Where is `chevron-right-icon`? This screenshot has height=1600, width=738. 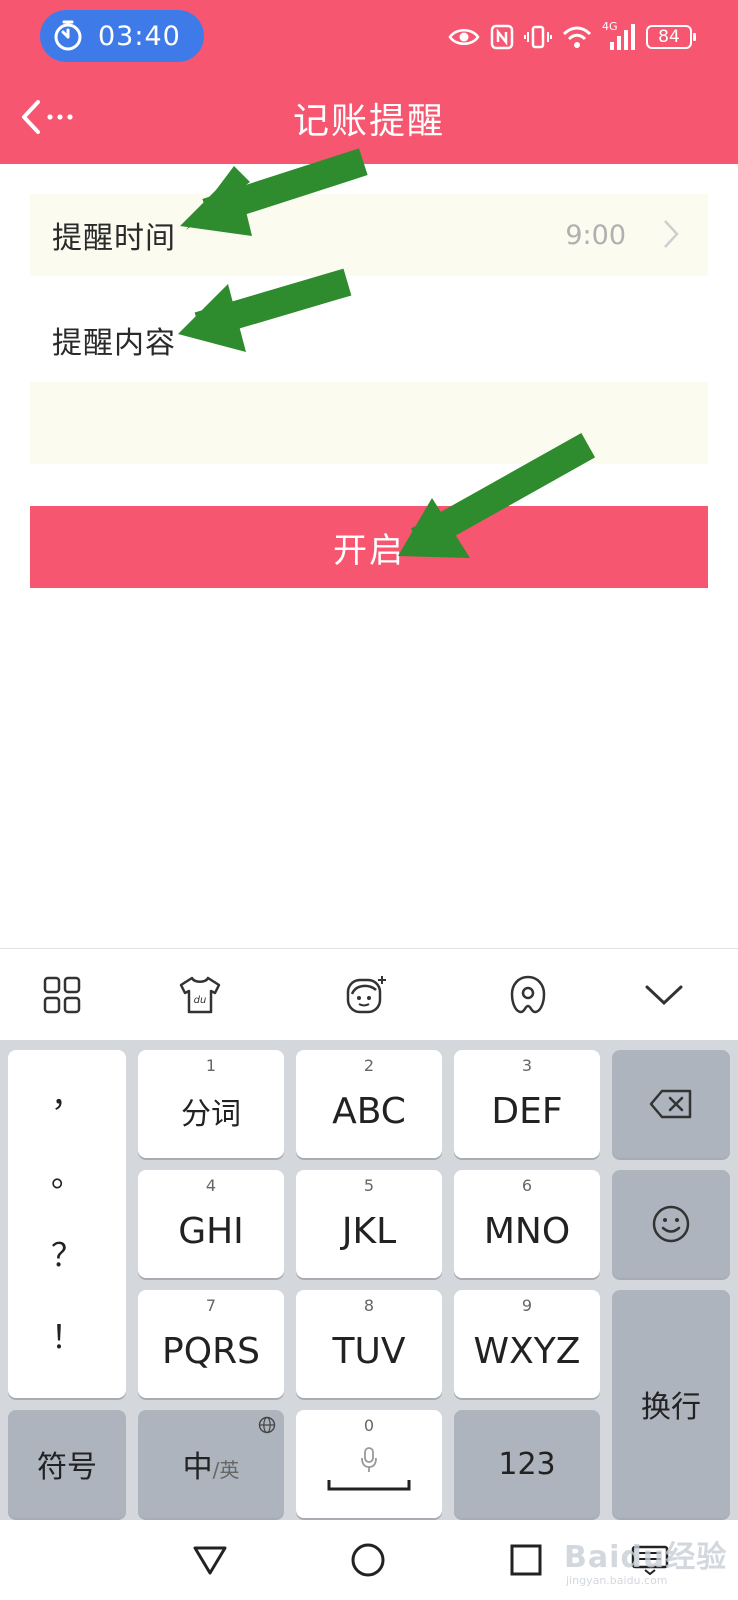 chevron-right-icon is located at coordinates (671, 234).